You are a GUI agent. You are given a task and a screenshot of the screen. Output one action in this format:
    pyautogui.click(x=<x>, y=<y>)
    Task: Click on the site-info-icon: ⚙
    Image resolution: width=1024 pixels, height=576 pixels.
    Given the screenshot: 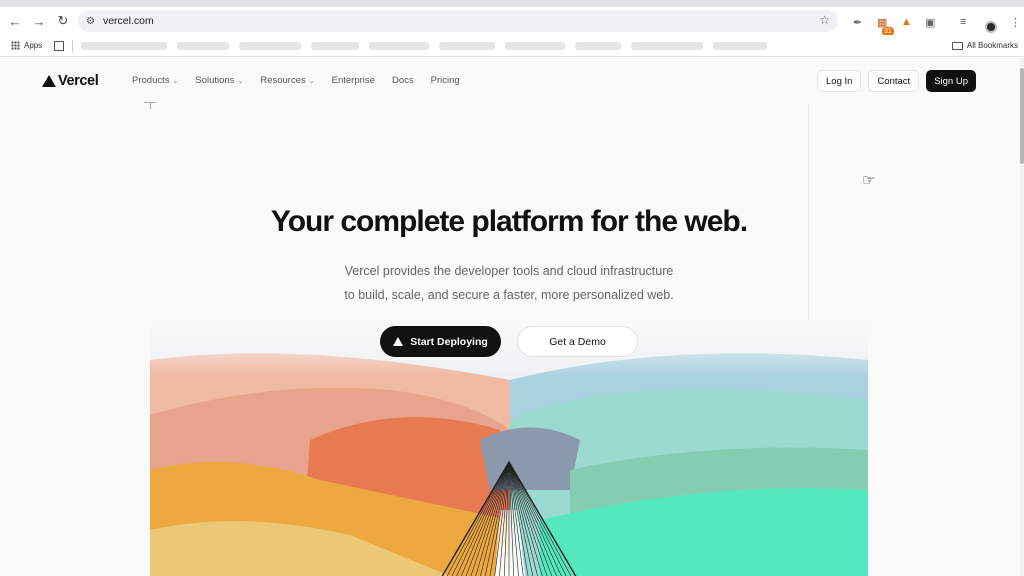 What is the action you would take?
    pyautogui.click(x=90, y=21)
    